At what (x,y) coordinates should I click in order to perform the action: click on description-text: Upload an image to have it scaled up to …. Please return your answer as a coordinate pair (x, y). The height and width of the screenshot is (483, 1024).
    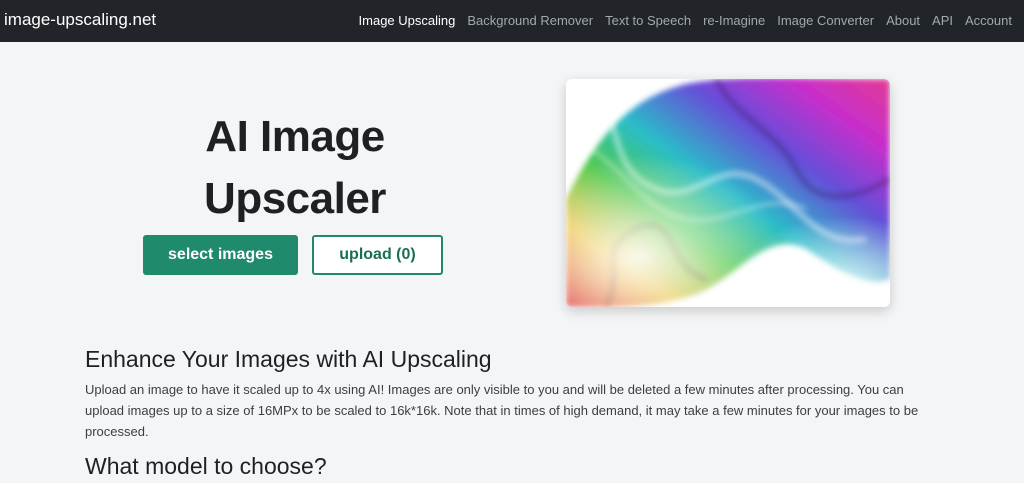
    Looking at the image, I should click on (502, 410).